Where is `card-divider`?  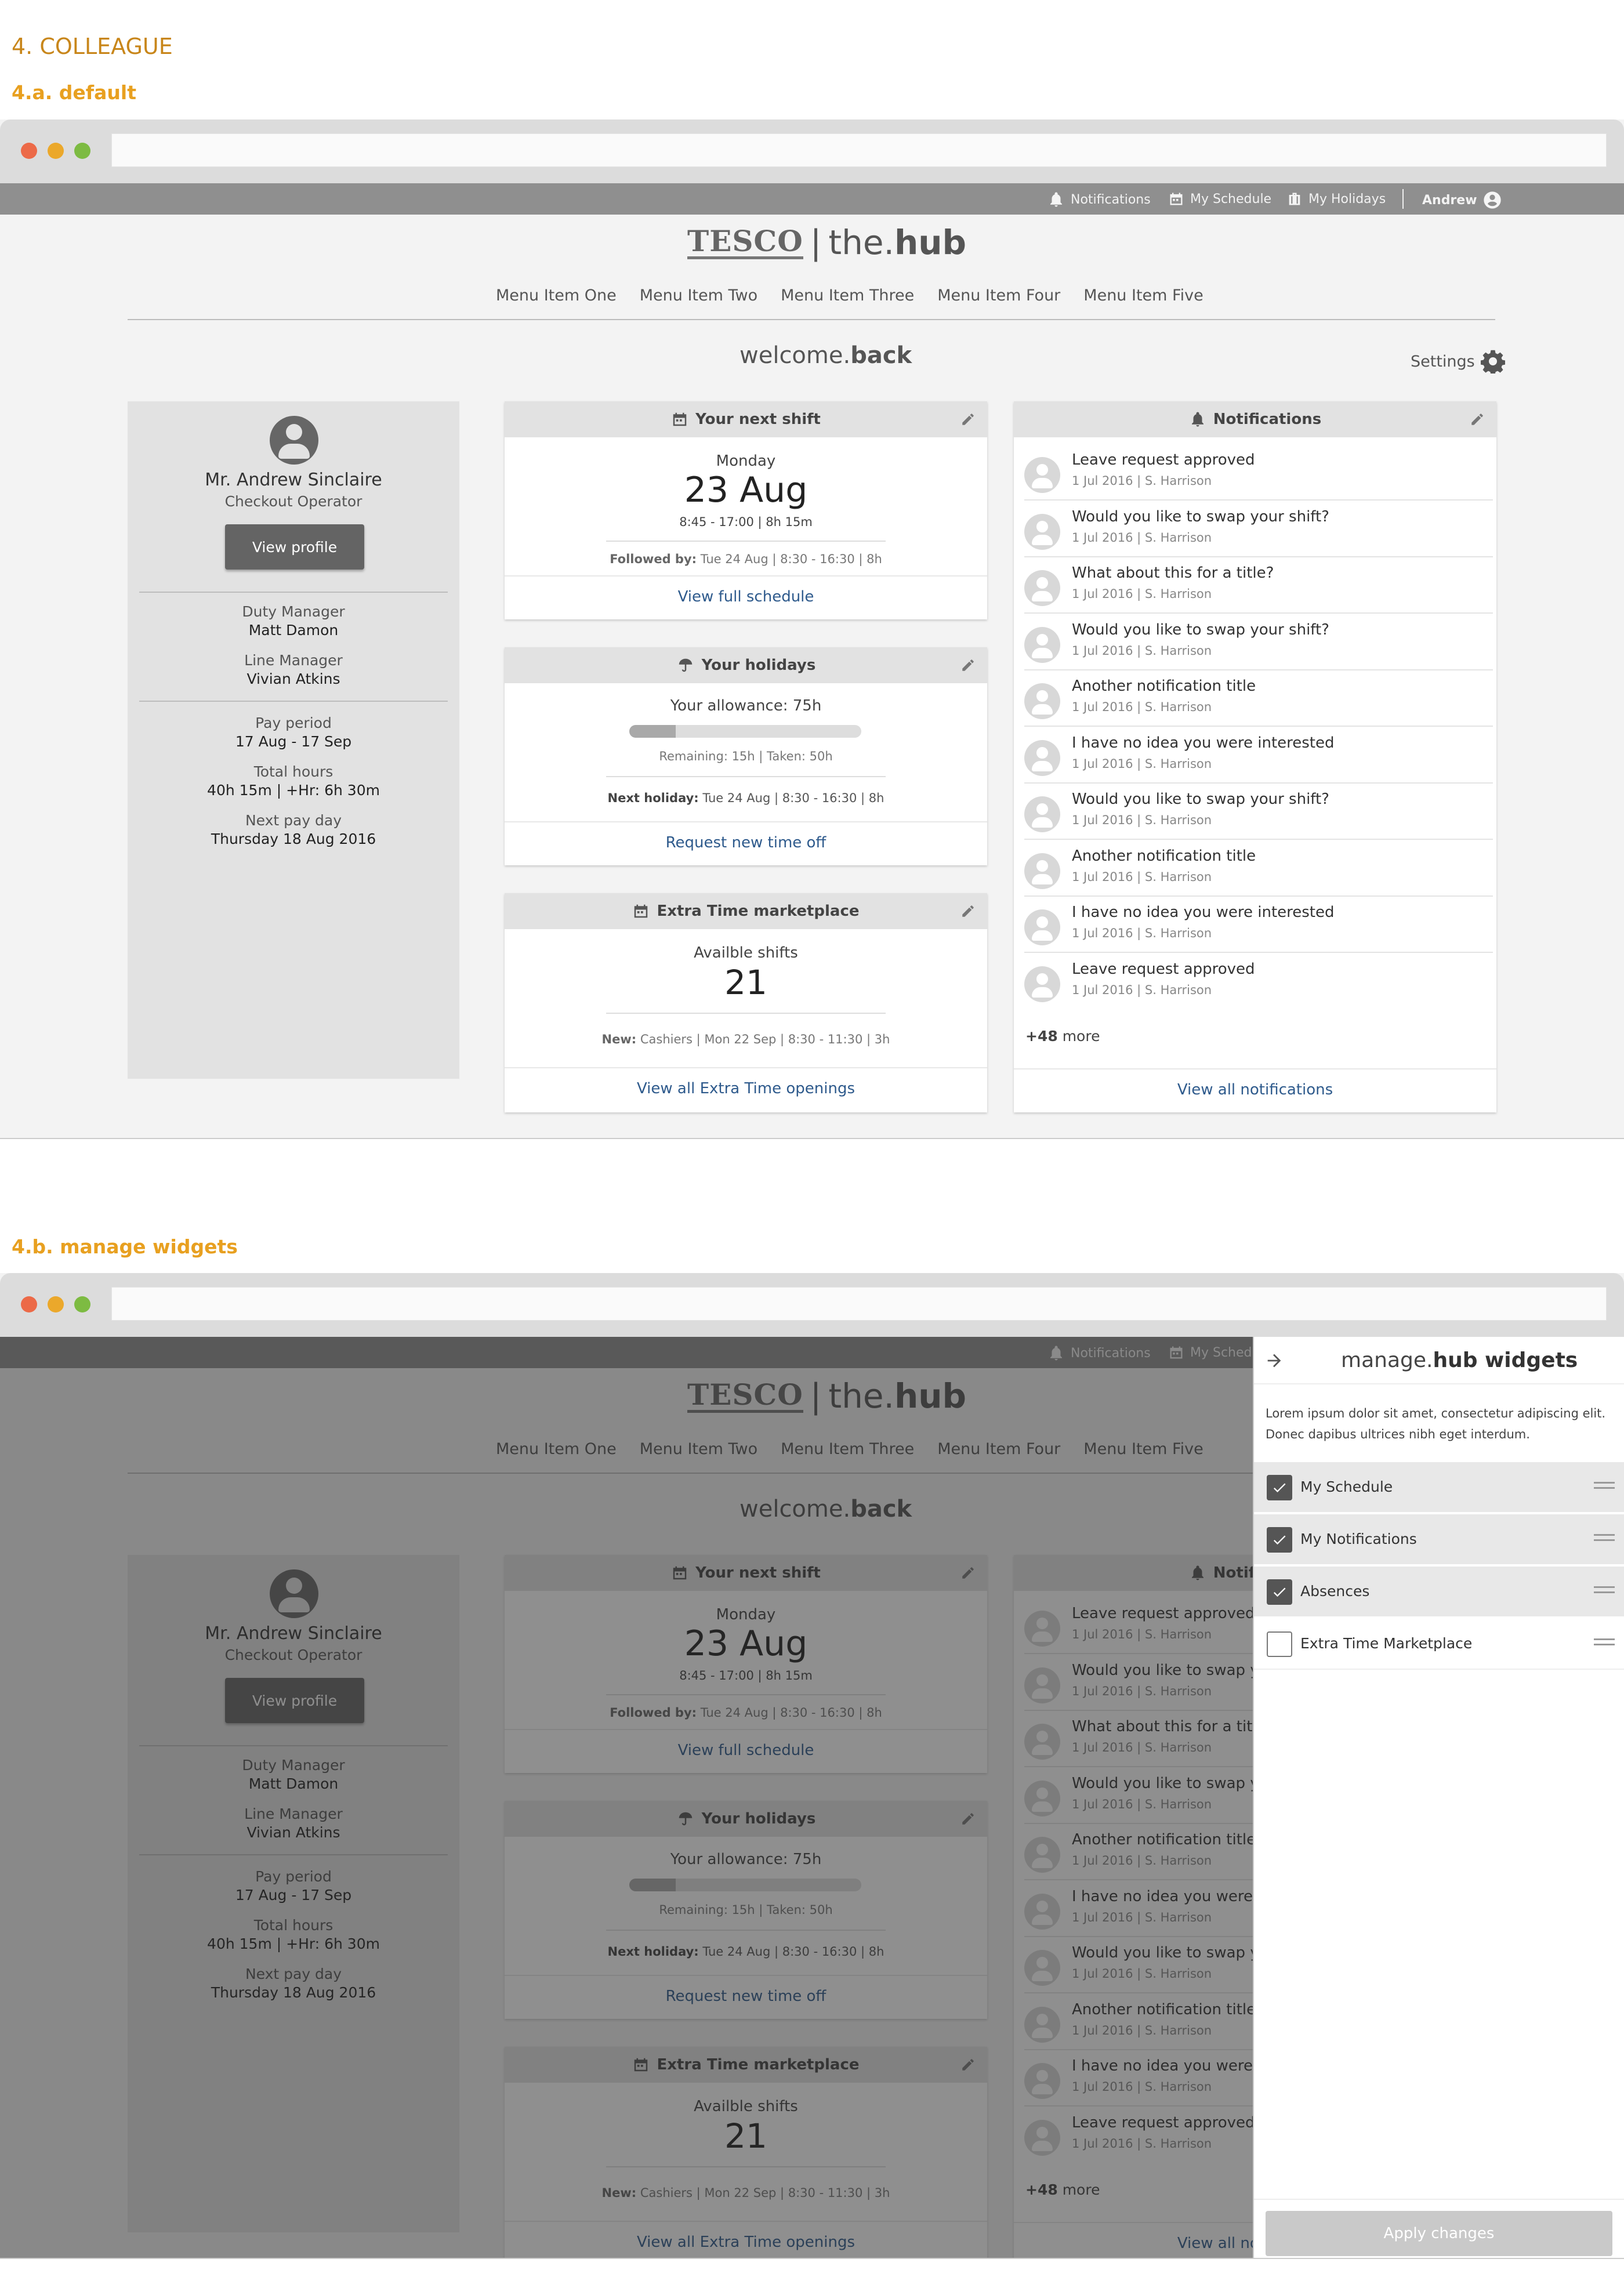
card-divider is located at coordinates (746, 776).